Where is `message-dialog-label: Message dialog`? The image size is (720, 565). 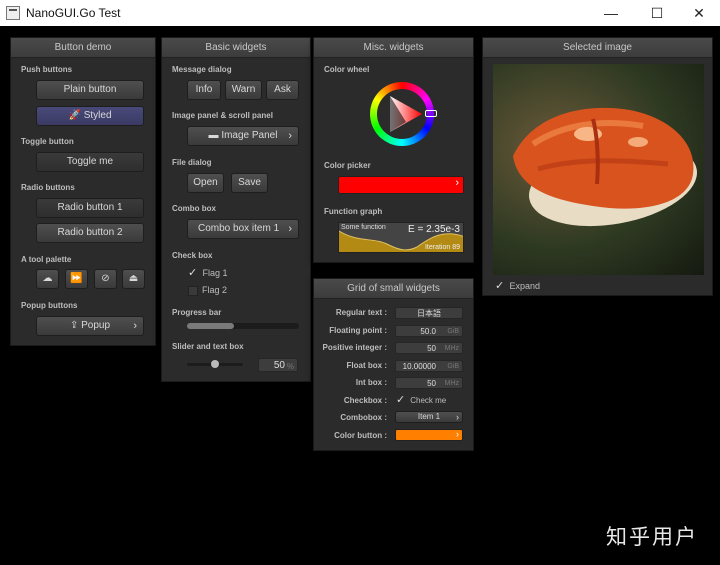
message-dialog-label: Message dialog is located at coordinates (202, 69).